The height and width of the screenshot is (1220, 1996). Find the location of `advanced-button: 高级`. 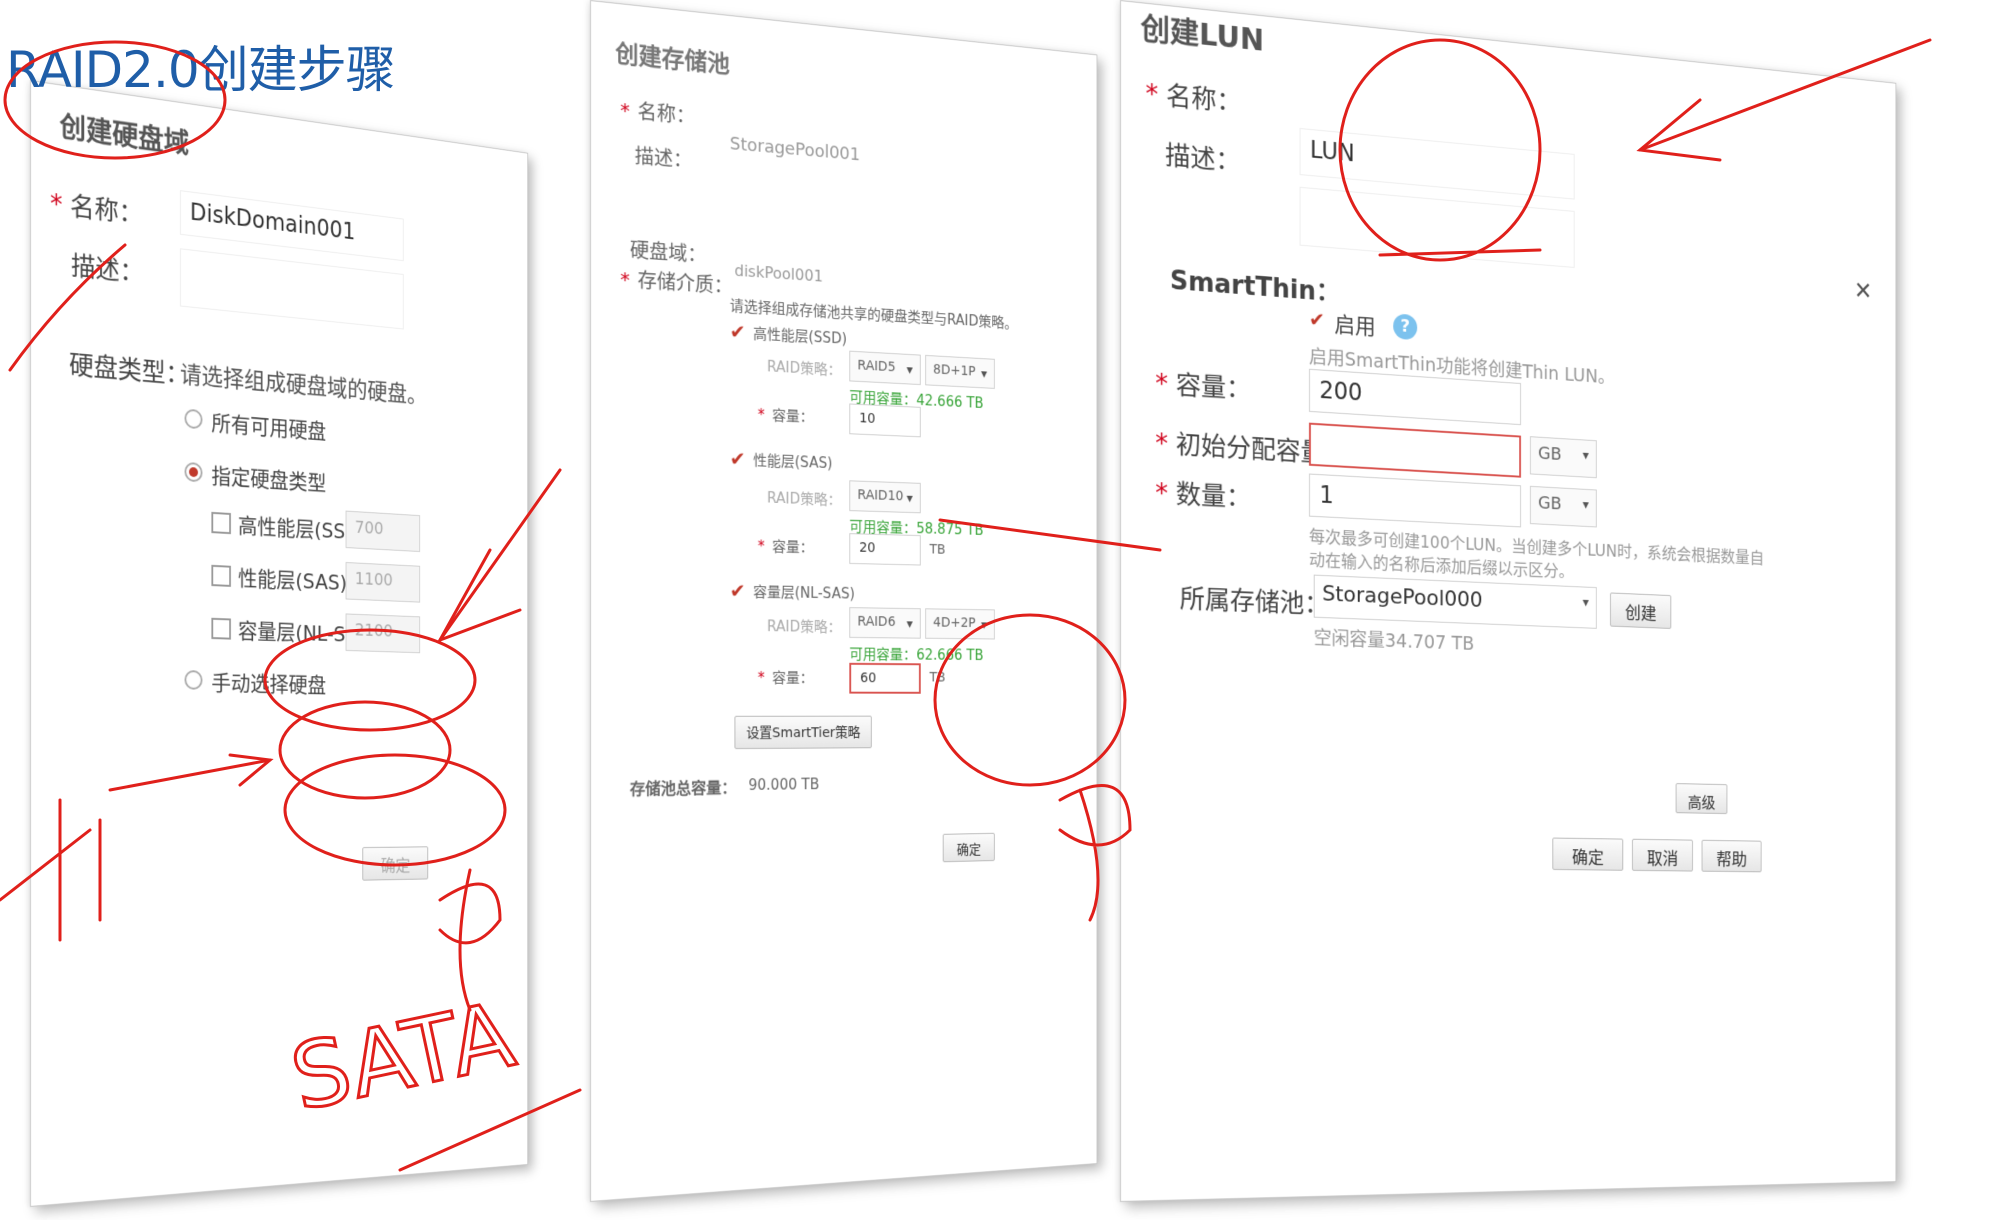

advanced-button: 高级 is located at coordinates (1702, 798).